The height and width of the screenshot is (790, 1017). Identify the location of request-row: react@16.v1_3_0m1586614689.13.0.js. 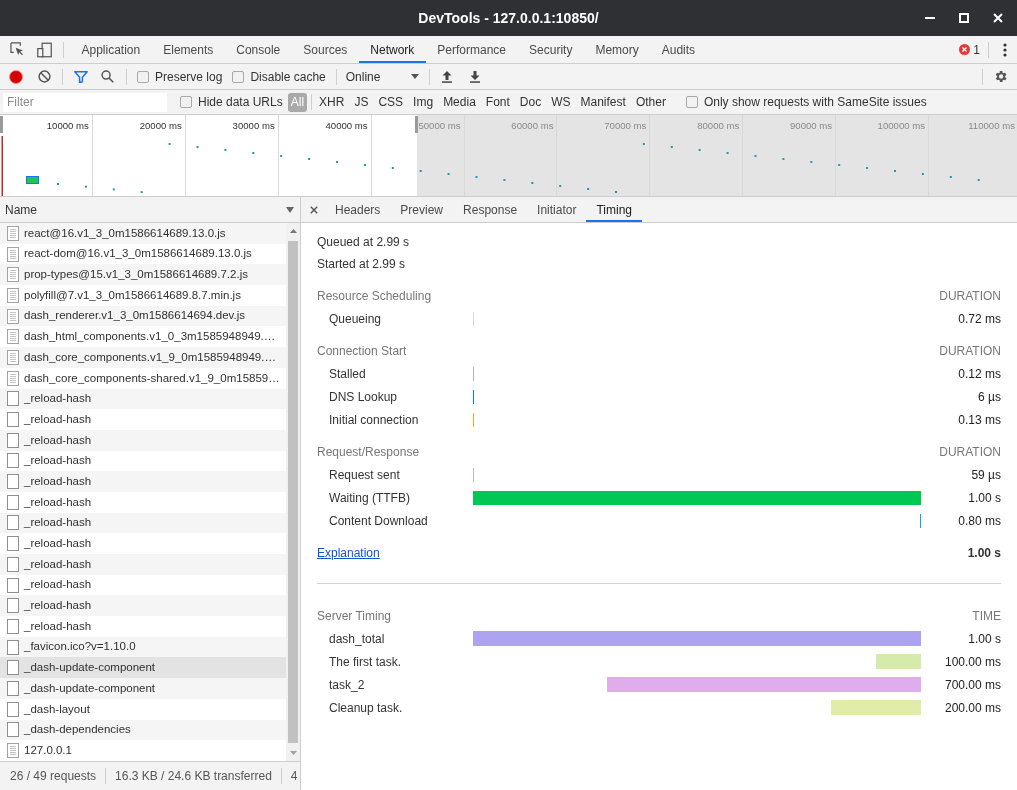
(143, 233).